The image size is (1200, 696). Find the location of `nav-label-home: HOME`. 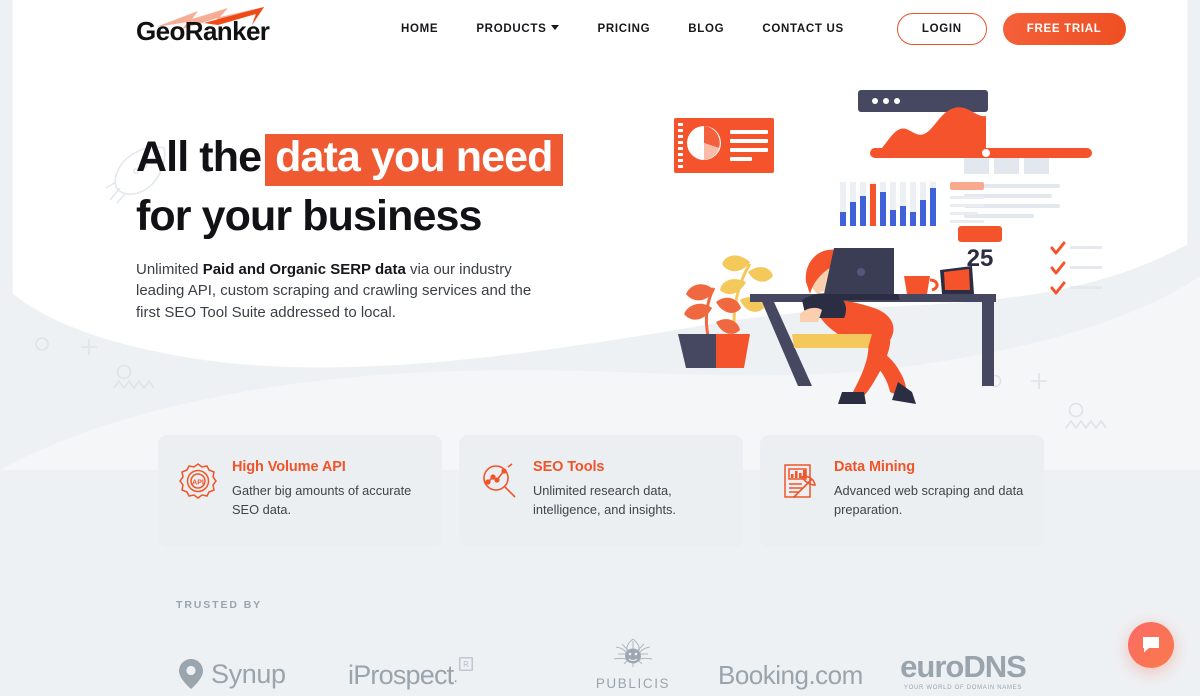

nav-label-home: HOME is located at coordinates (420, 29).